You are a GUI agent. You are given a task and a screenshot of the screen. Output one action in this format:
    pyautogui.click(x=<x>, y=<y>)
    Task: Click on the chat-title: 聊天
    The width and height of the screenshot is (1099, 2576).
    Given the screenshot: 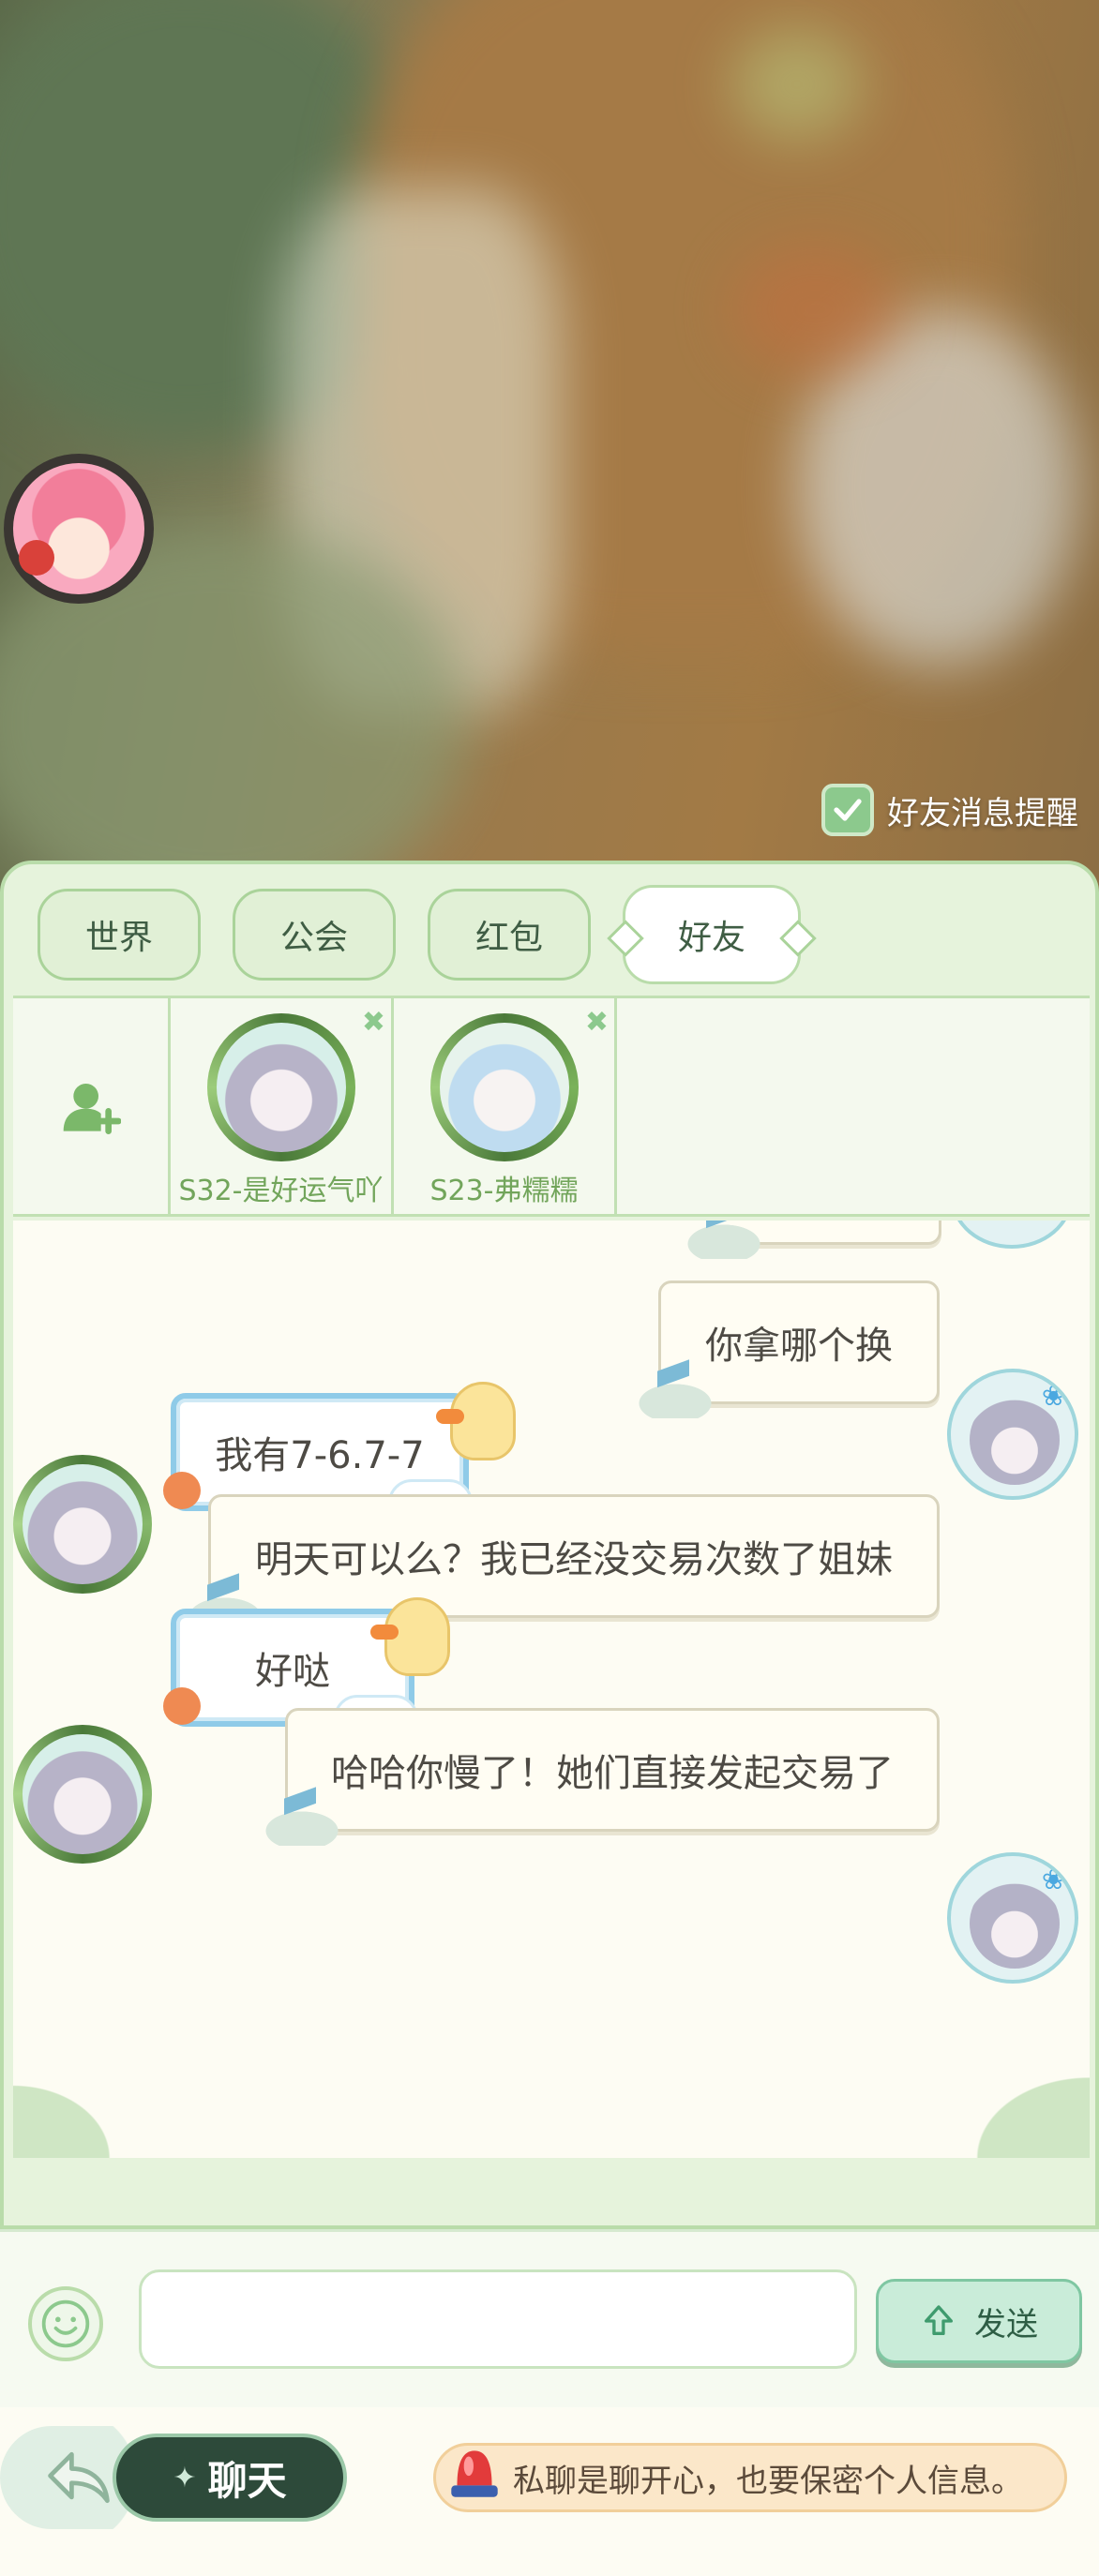 What is the action you would take?
    pyautogui.click(x=247, y=2481)
    